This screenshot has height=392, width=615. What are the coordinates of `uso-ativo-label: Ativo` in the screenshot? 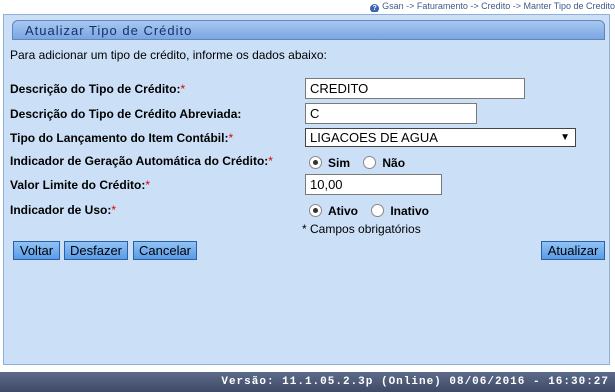 It's located at (343, 211).